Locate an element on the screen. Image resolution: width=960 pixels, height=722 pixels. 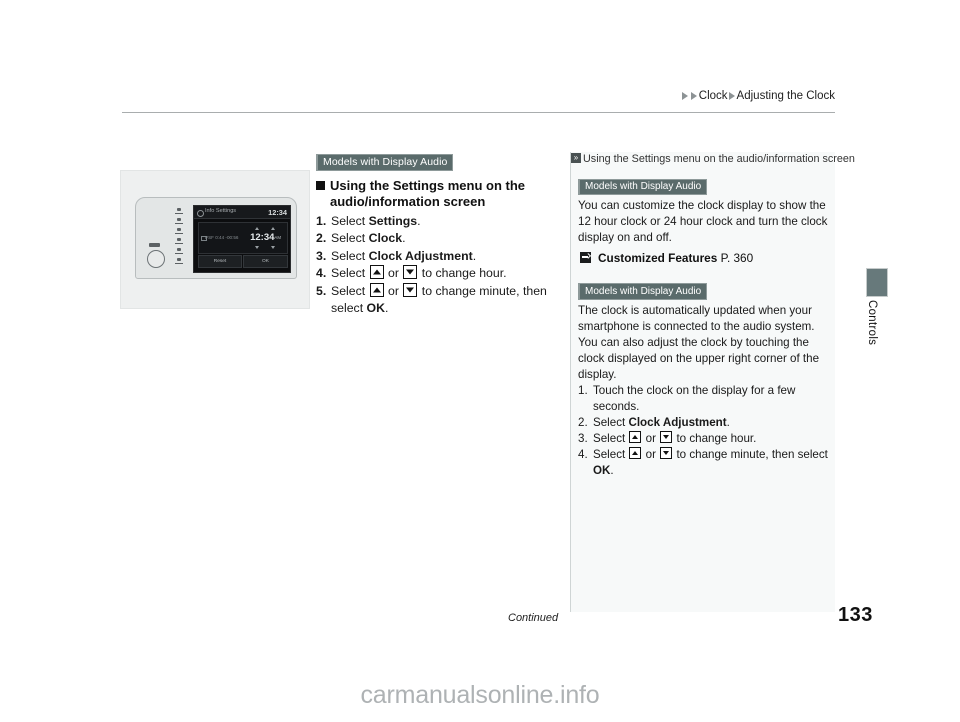
clock-hour: 12 is located at coordinates (255, 237).